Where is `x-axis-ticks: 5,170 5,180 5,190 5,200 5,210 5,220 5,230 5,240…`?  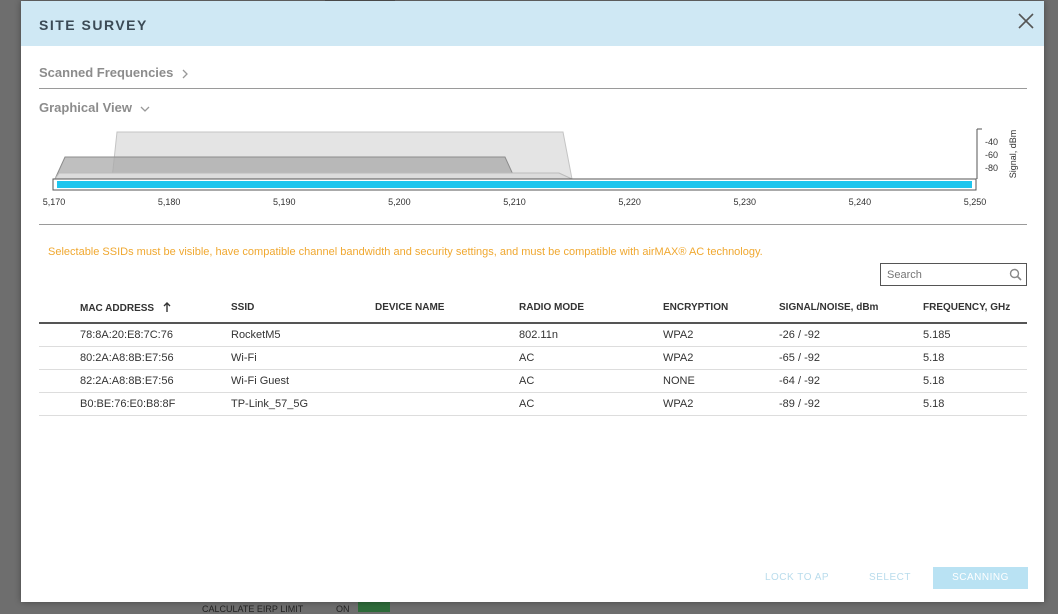
x-axis-ticks: 5,170 5,180 5,190 5,200 5,210 5,220 5,230 5,240… is located at coordinates (515, 202).